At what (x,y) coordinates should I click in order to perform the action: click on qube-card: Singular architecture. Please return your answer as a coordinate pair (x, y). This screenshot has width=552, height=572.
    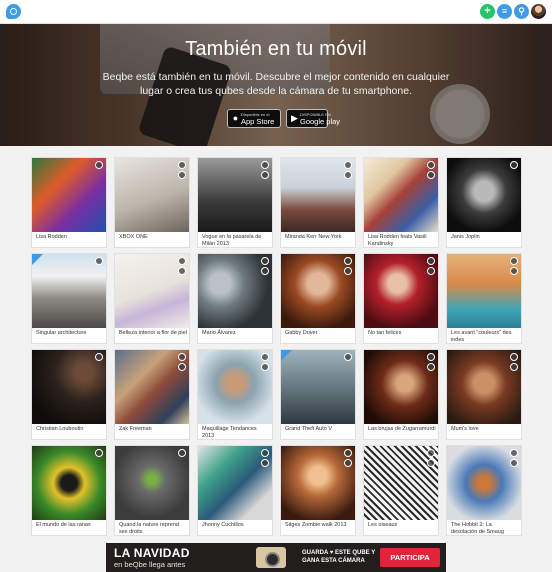
    Looking at the image, I should click on (69, 298).